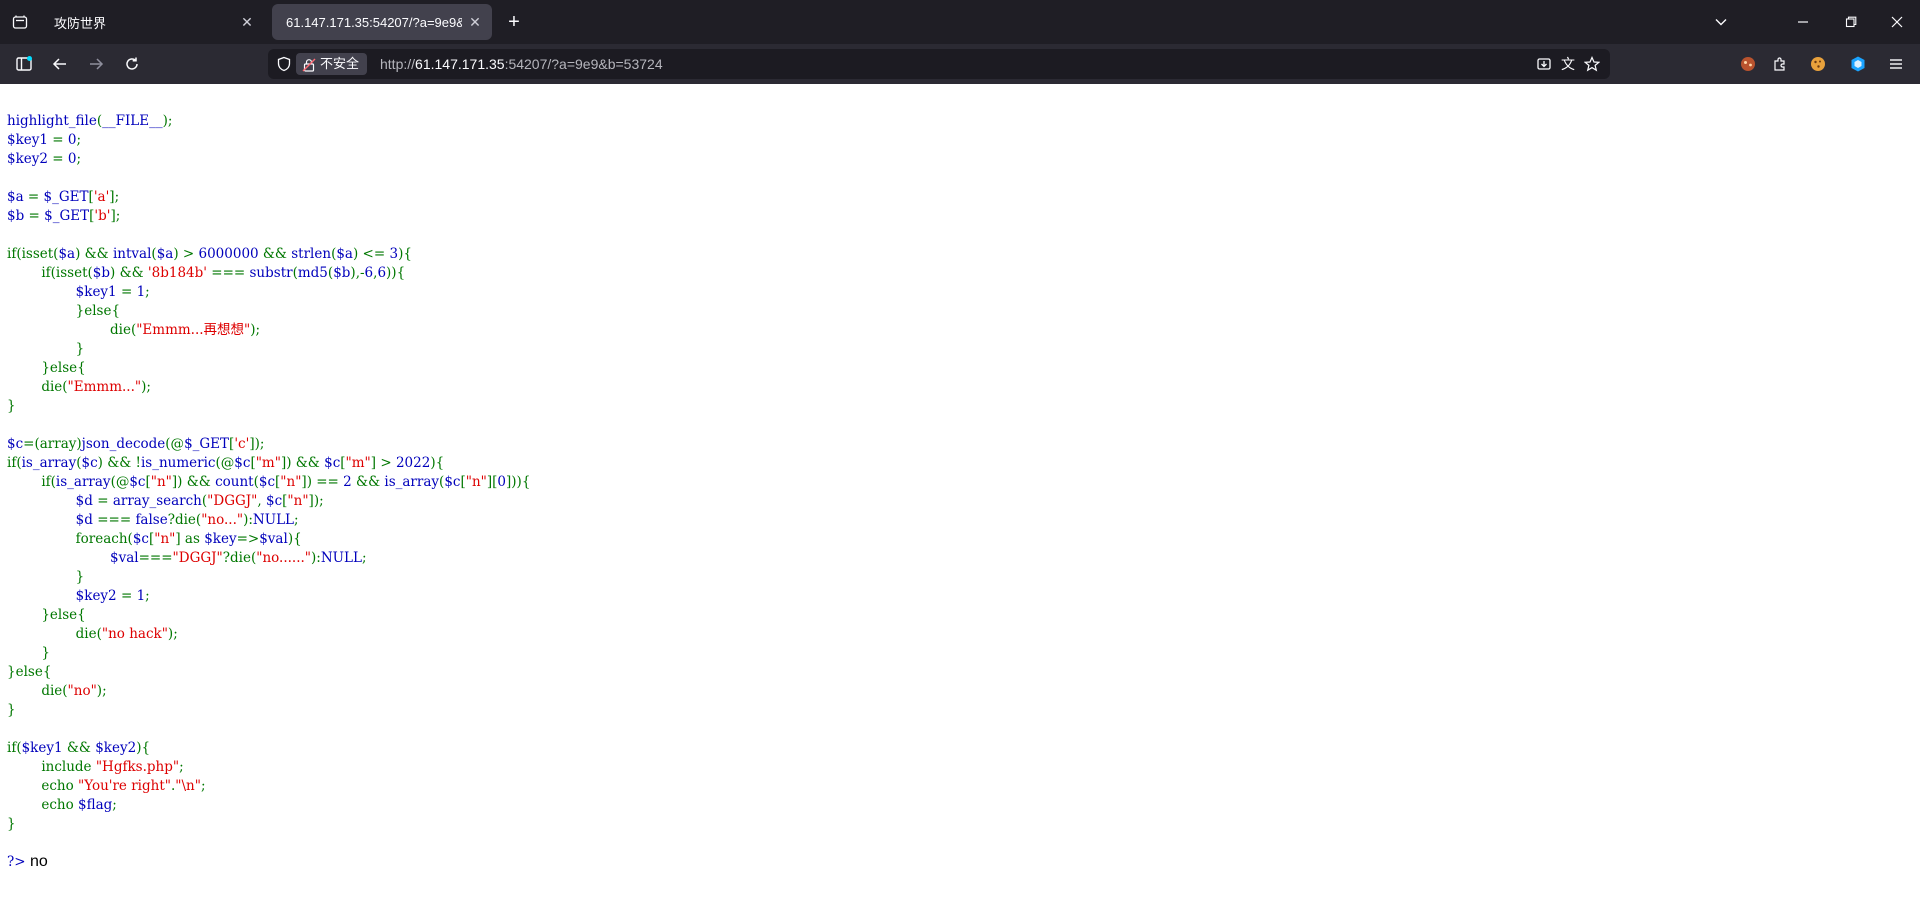 The width and height of the screenshot is (1920, 904). What do you see at coordinates (51, 767) in the screenshot?
I see `code-token: include` at bounding box center [51, 767].